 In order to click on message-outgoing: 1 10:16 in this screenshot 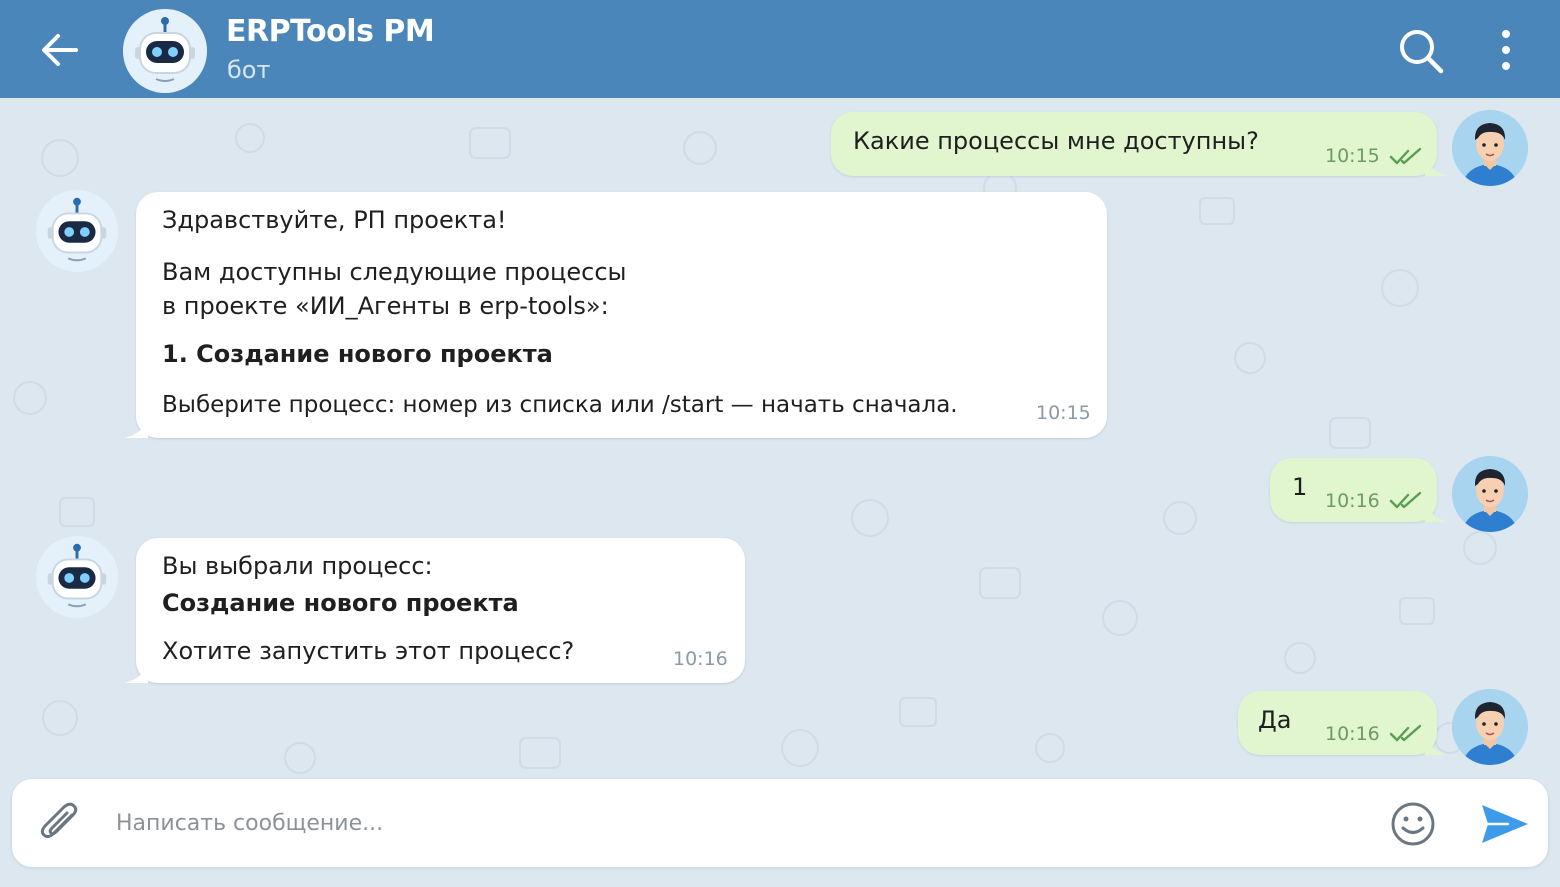, I will do `click(1359, 490)`.